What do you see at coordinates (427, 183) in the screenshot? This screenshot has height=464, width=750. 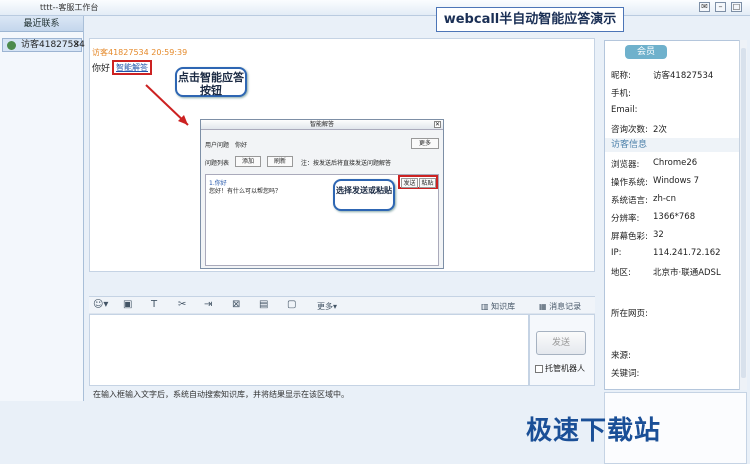 I see `dialog-paste-button: 粘贴` at bounding box center [427, 183].